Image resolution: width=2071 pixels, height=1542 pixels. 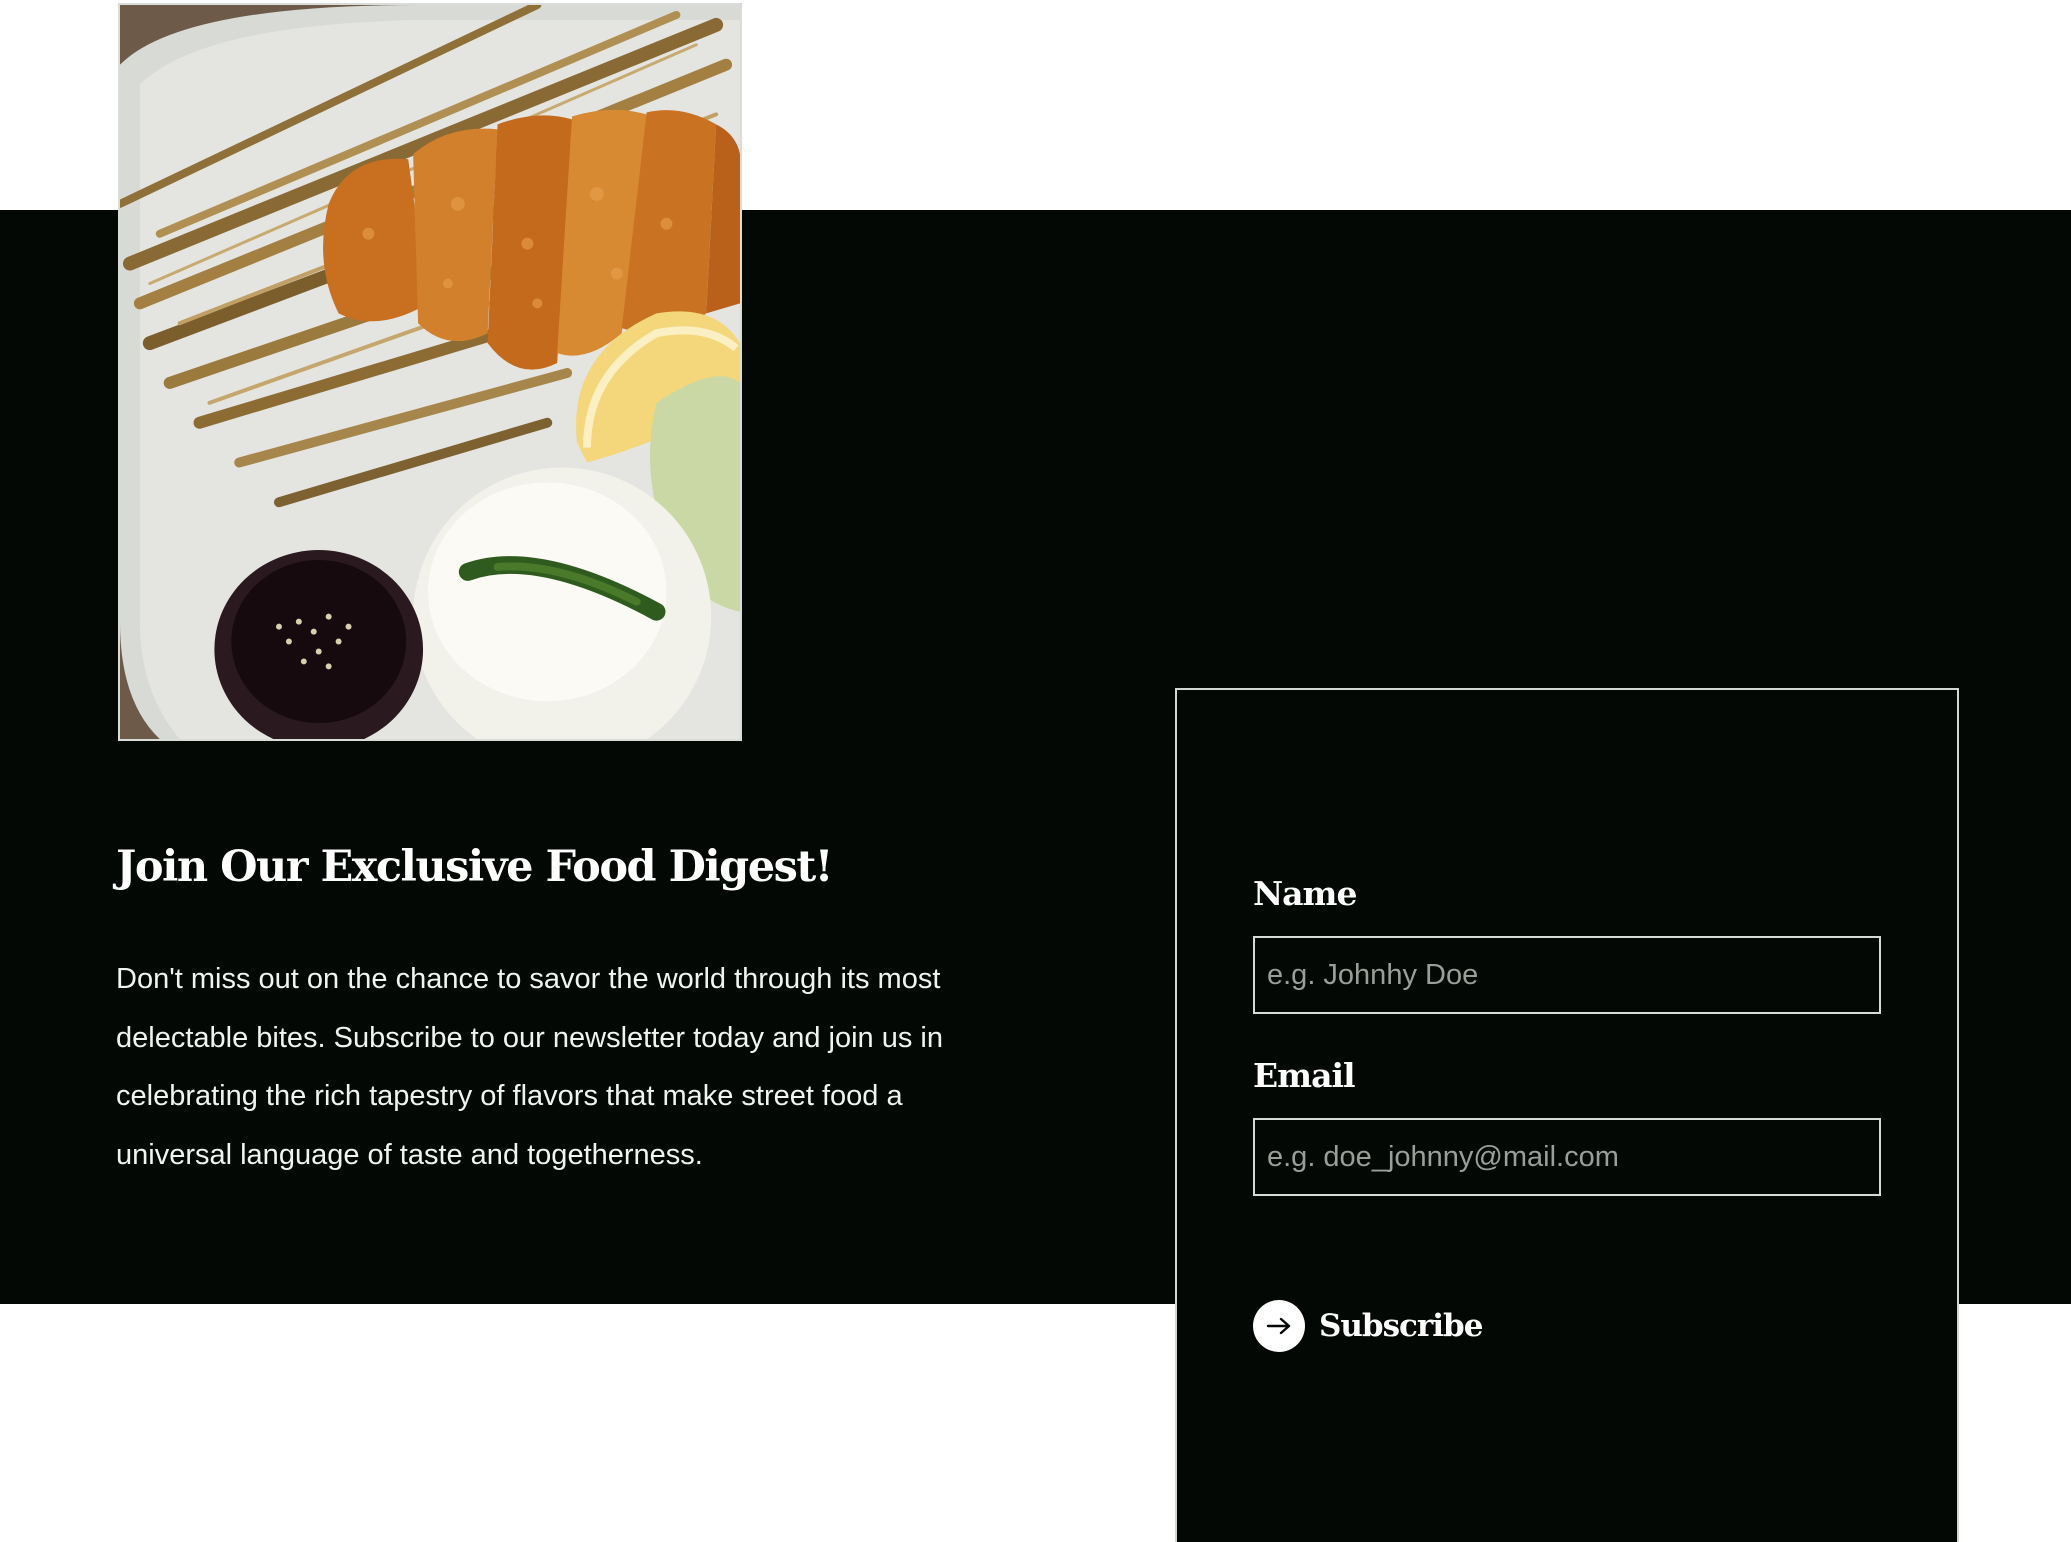 What do you see at coordinates (1401, 1326) in the screenshot?
I see `subscribe-label: Subscribe` at bounding box center [1401, 1326].